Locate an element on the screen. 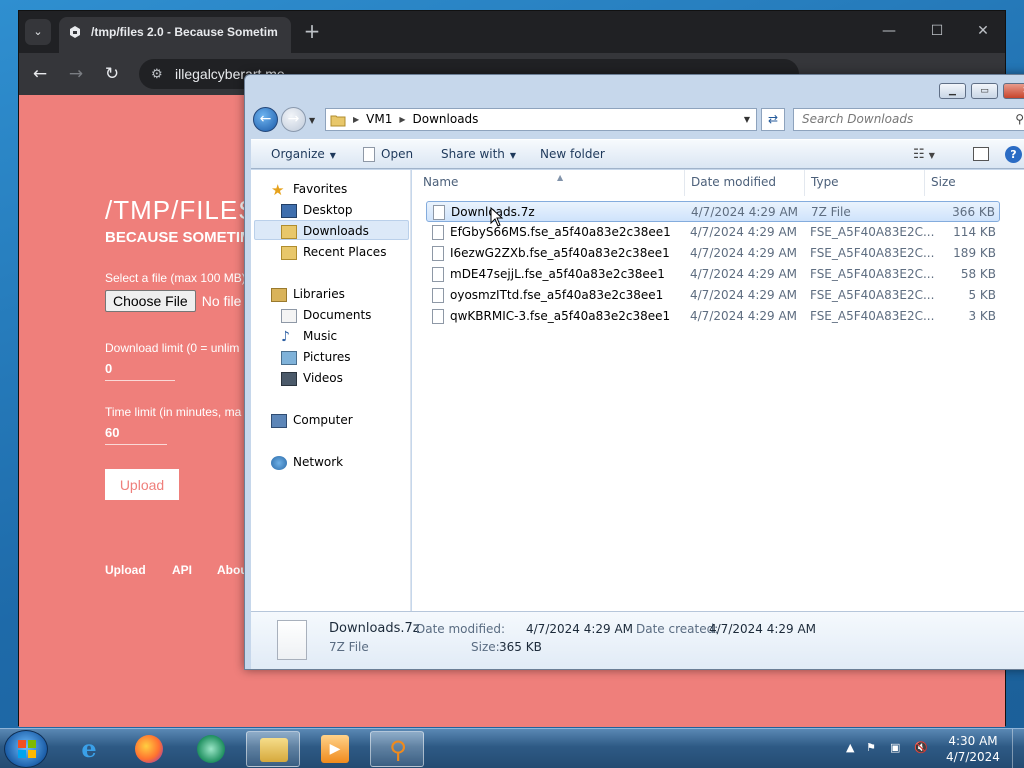 The height and width of the screenshot is (768, 1024). search-input: Search Downloads ⚲ is located at coordinates (908, 119).